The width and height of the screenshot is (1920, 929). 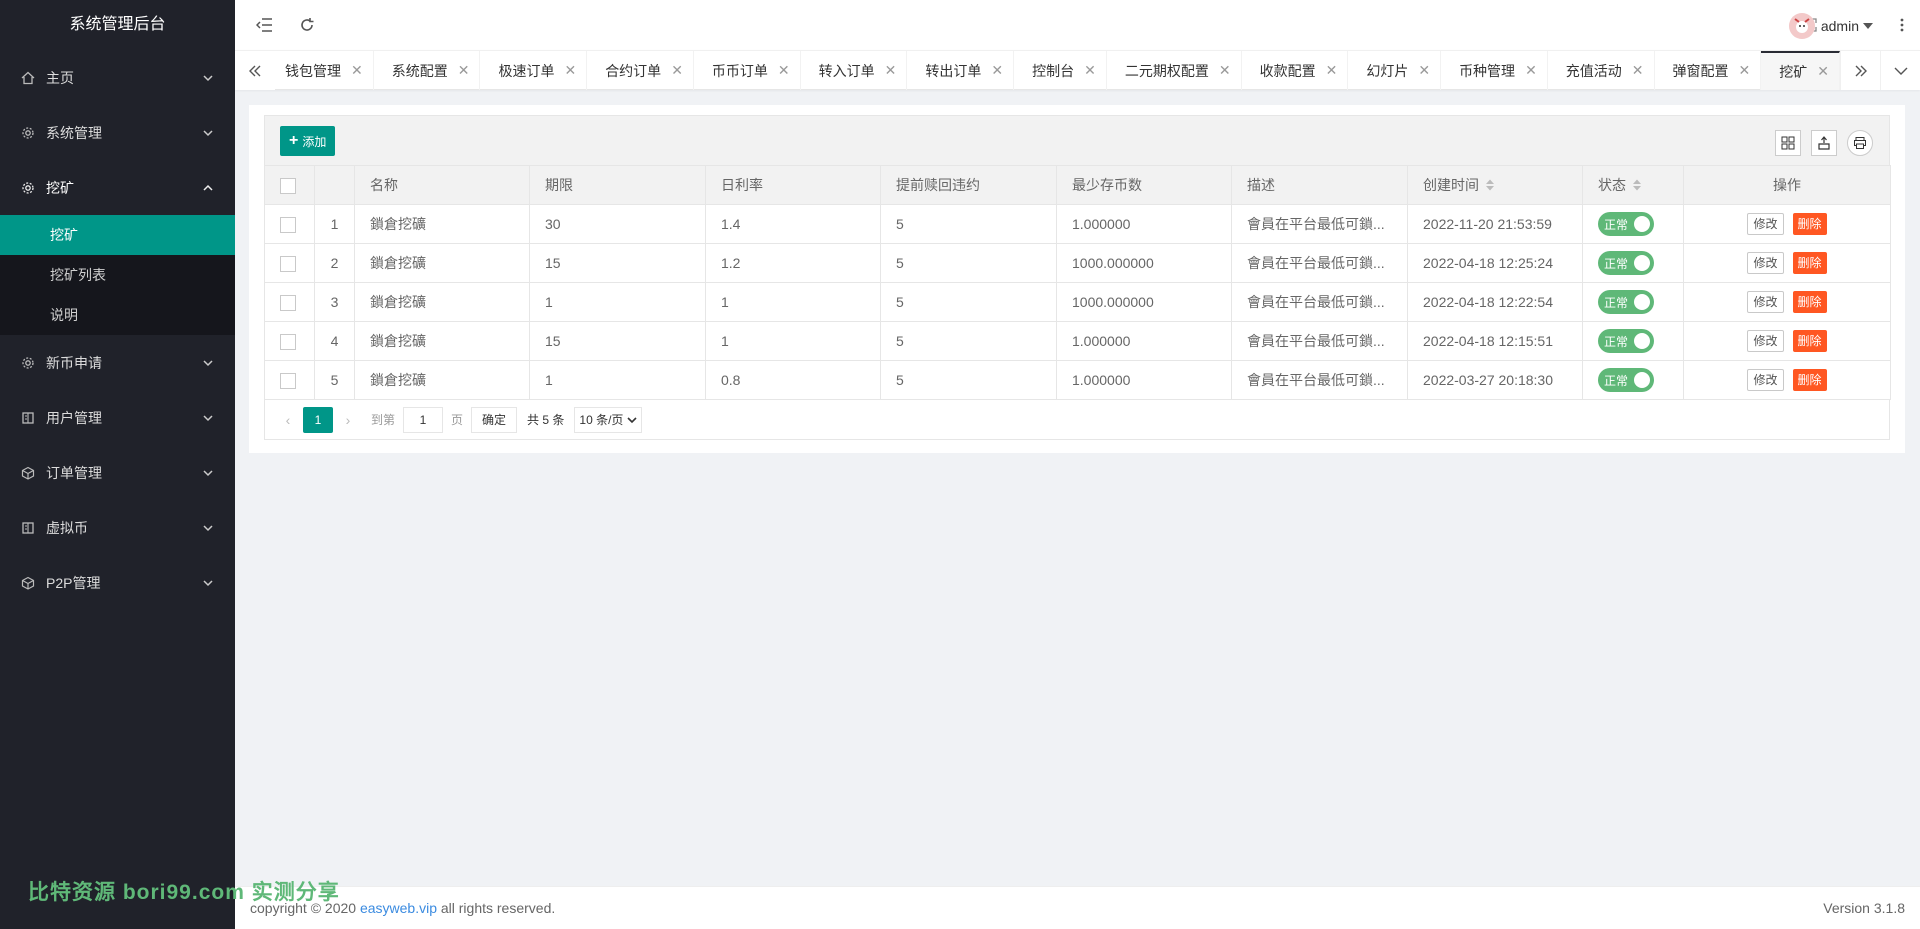 What do you see at coordinates (1494, 70) in the screenshot?
I see `tab-item: 币种管理 ✕` at bounding box center [1494, 70].